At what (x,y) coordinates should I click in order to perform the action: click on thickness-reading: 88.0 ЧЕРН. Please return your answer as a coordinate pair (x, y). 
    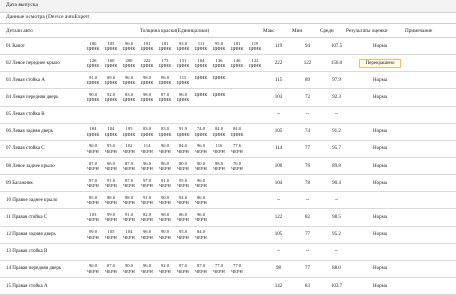
    Looking at the image, I should click on (219, 166).